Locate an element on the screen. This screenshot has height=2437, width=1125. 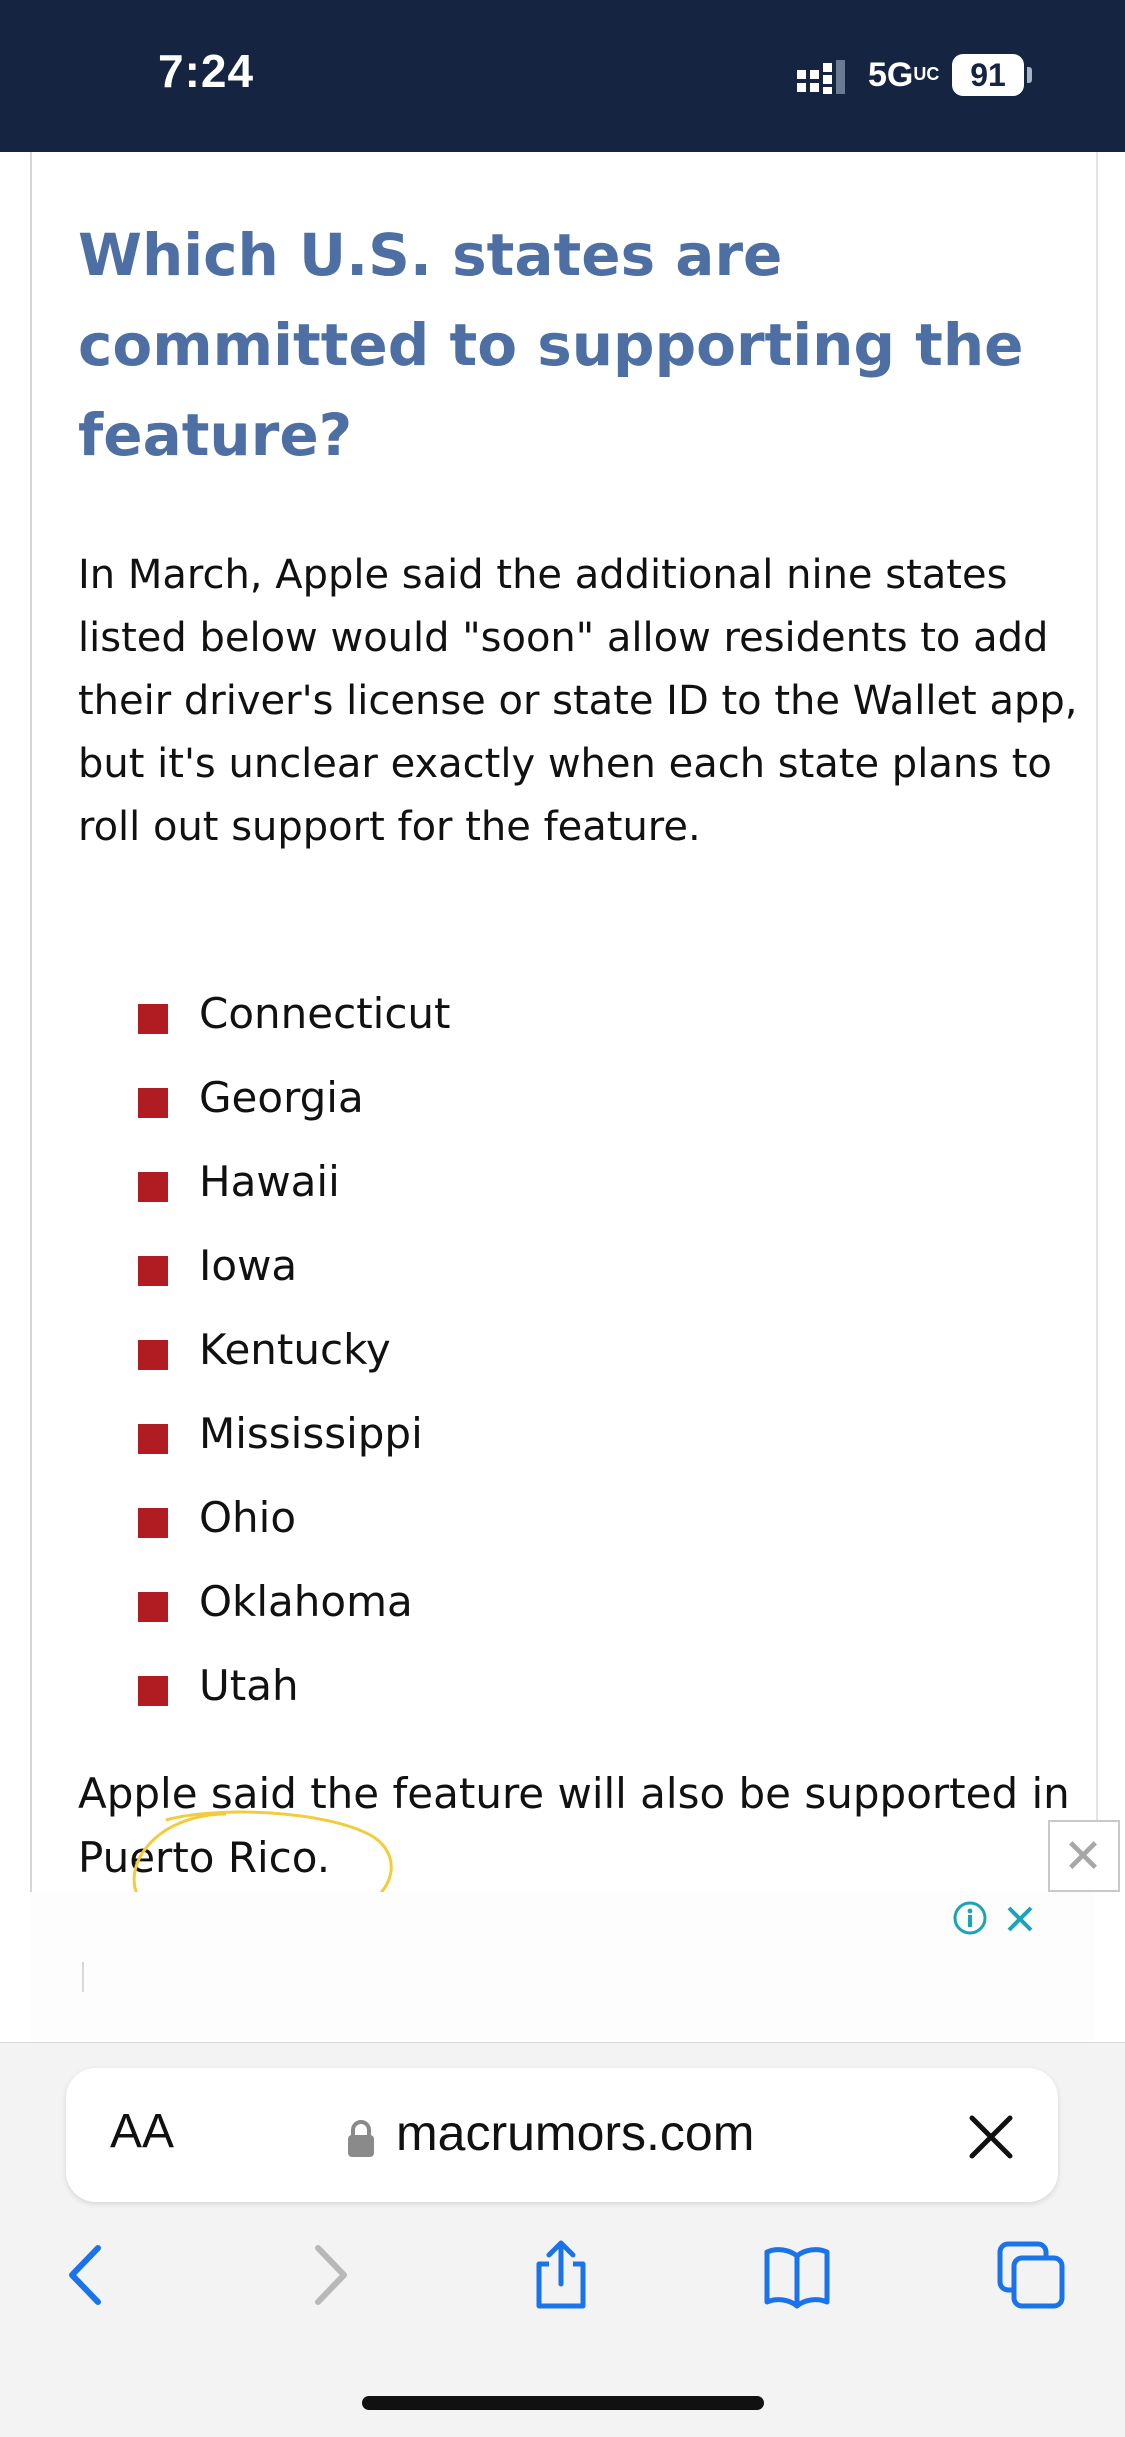
list-item: Ohio is located at coordinates (294, 1518).